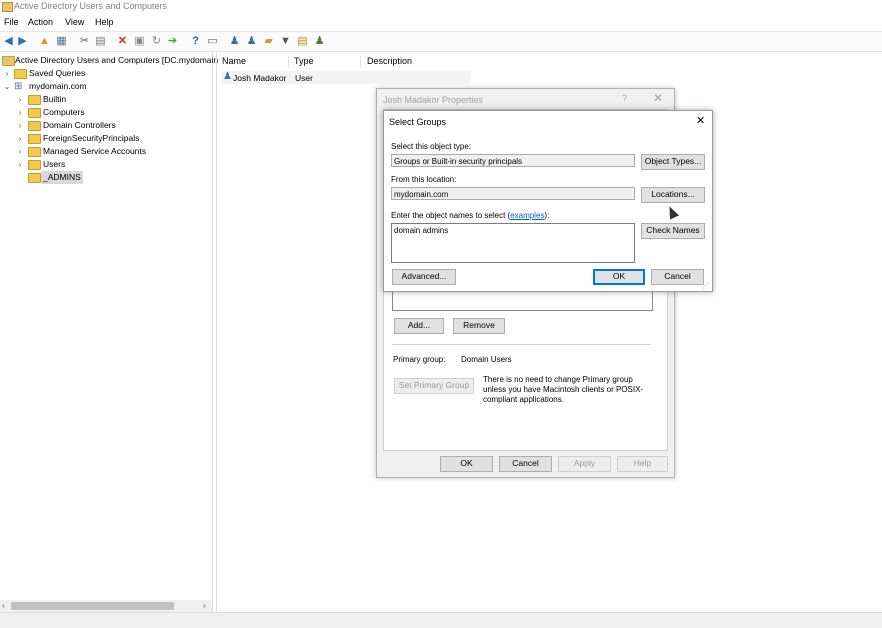 This screenshot has height=628, width=882. Describe the element at coordinates (424, 179) in the screenshot. I see `location-label: From this location:` at that location.